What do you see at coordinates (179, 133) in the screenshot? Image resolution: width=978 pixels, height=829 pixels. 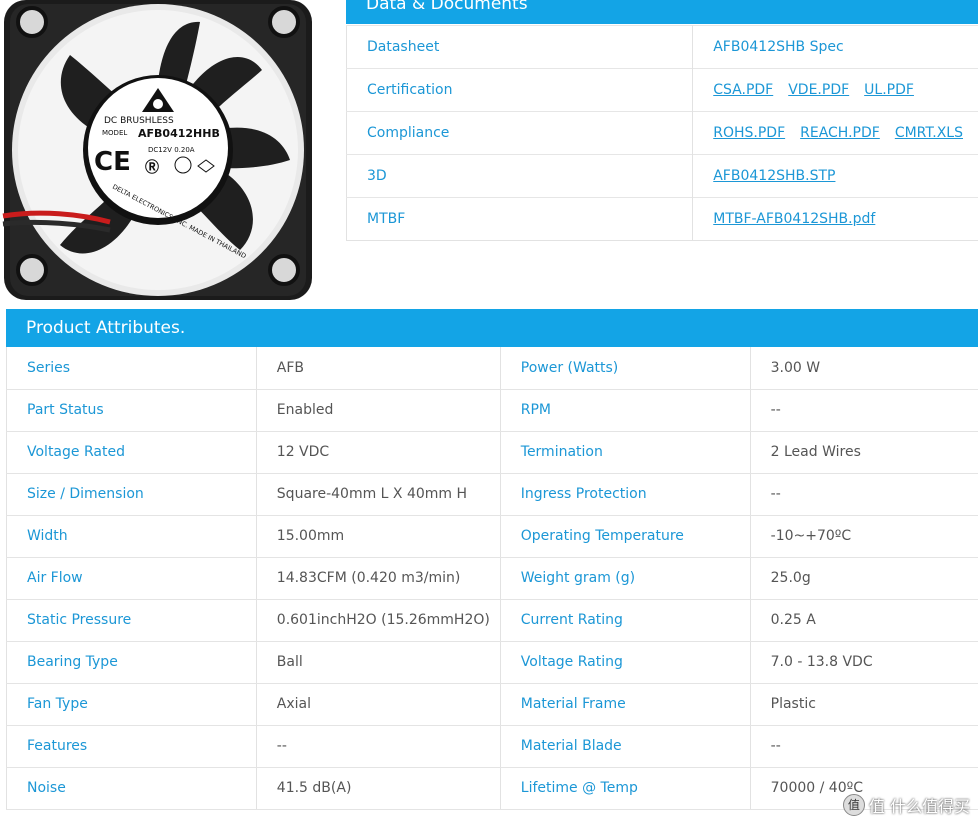 I see `fan-model: AFB0412HHB` at bounding box center [179, 133].